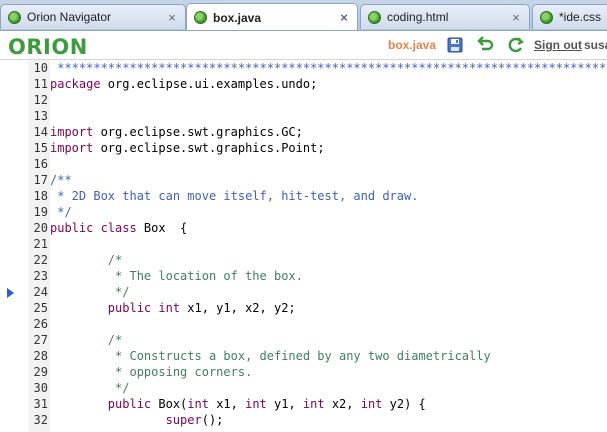 Image resolution: width=607 pixels, height=432 pixels. Describe the element at coordinates (595, 45) in the screenshot. I see `user-name: susan` at that location.